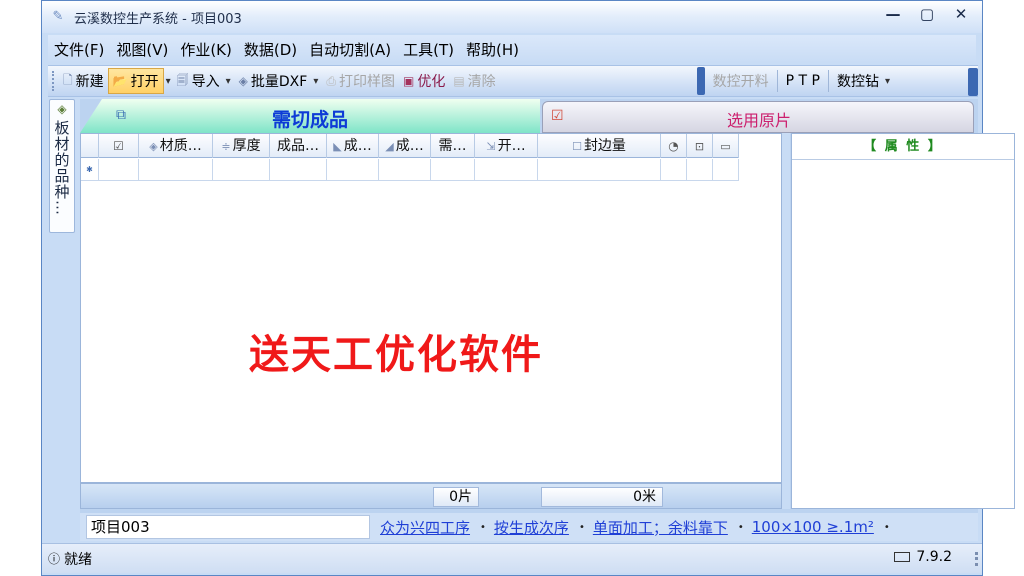 This screenshot has width=1024, height=576. Describe the element at coordinates (90, 146) in the screenshot. I see `row-header-corner` at that location.